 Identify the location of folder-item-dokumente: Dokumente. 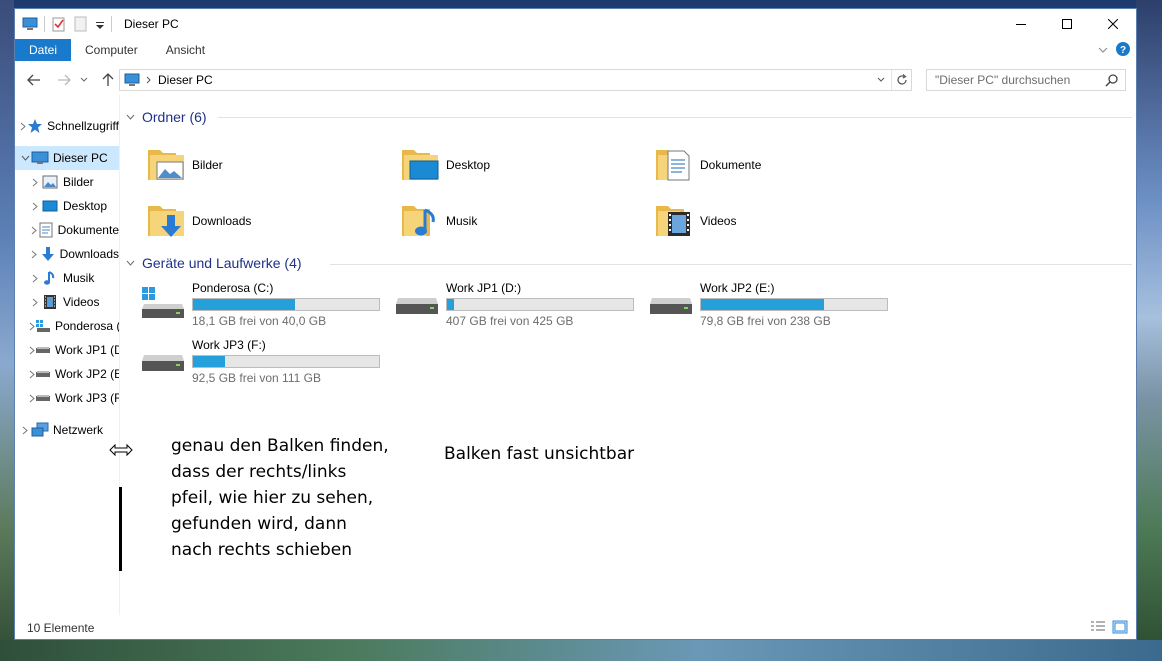
(779, 165).